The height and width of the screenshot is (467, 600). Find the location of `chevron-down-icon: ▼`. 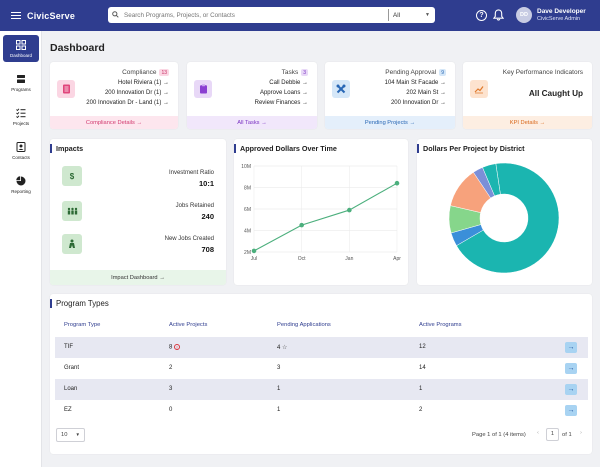

chevron-down-icon: ▼ is located at coordinates (77, 434).